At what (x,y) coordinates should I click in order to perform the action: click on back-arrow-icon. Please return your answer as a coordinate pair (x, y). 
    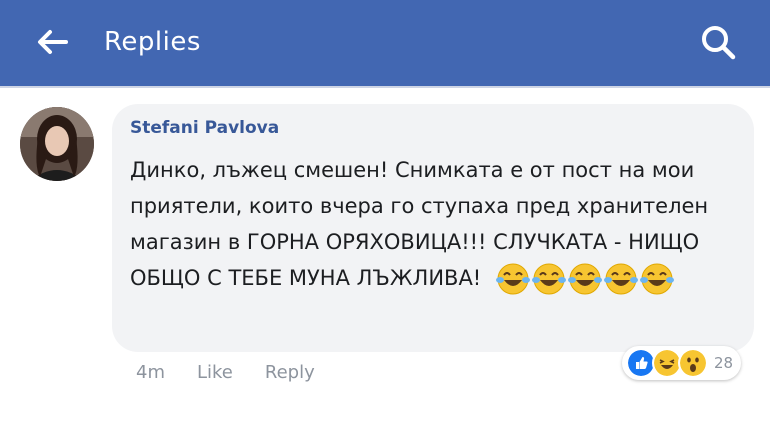
    Looking at the image, I should click on (53, 42).